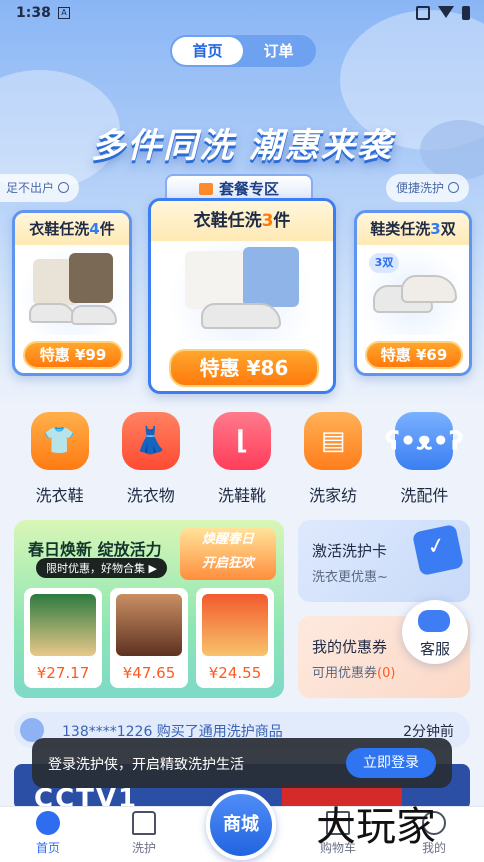 This screenshot has width=484, height=862. Describe the element at coordinates (95, 549) in the screenshot. I see `promo-title: 春日焕新 绽放活力` at that location.